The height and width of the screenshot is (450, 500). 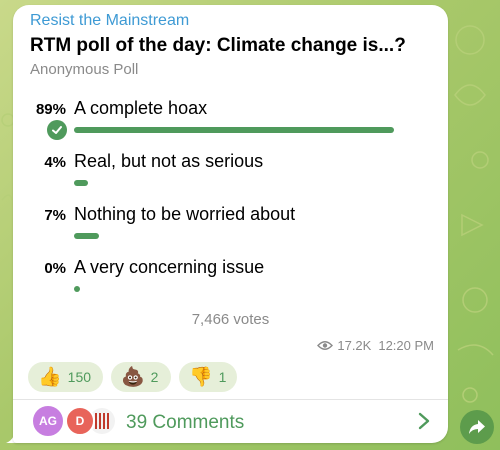 I want to click on option-label: A very concerning issue, so click(x=169, y=267).